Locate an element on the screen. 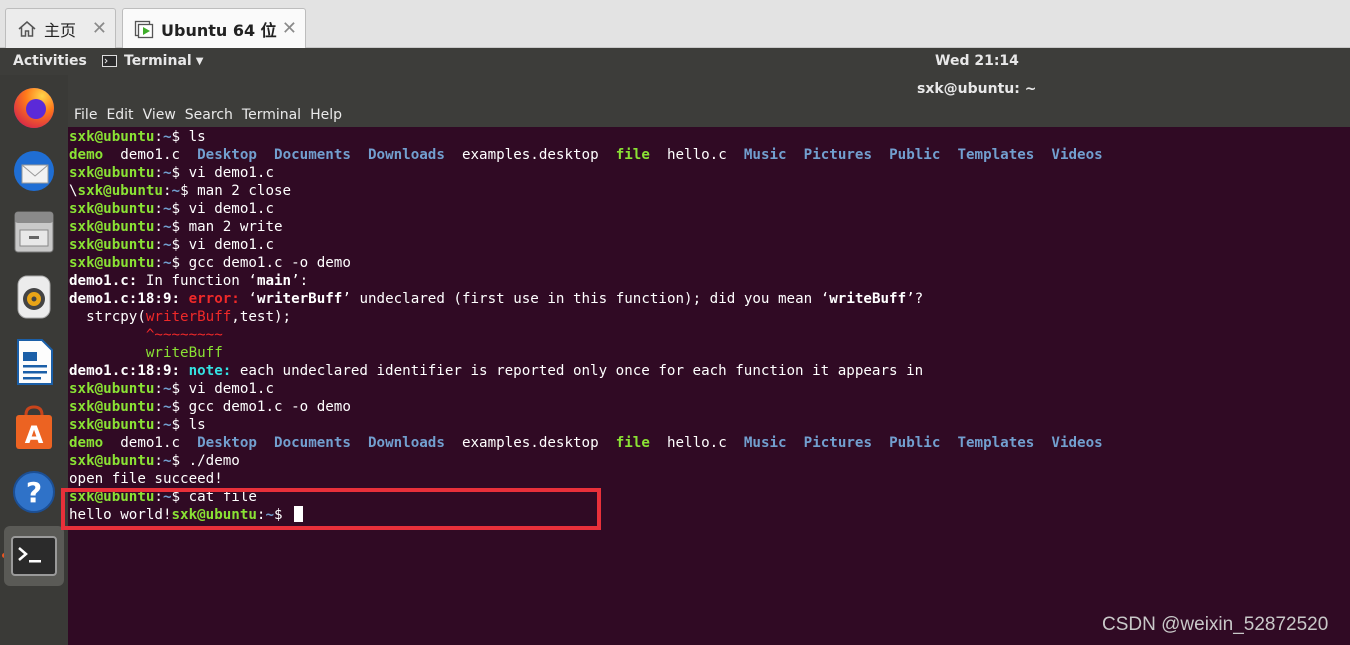 This screenshot has width=1350, height=645. terminal-text: writeBuff is located at coordinates (146, 353).